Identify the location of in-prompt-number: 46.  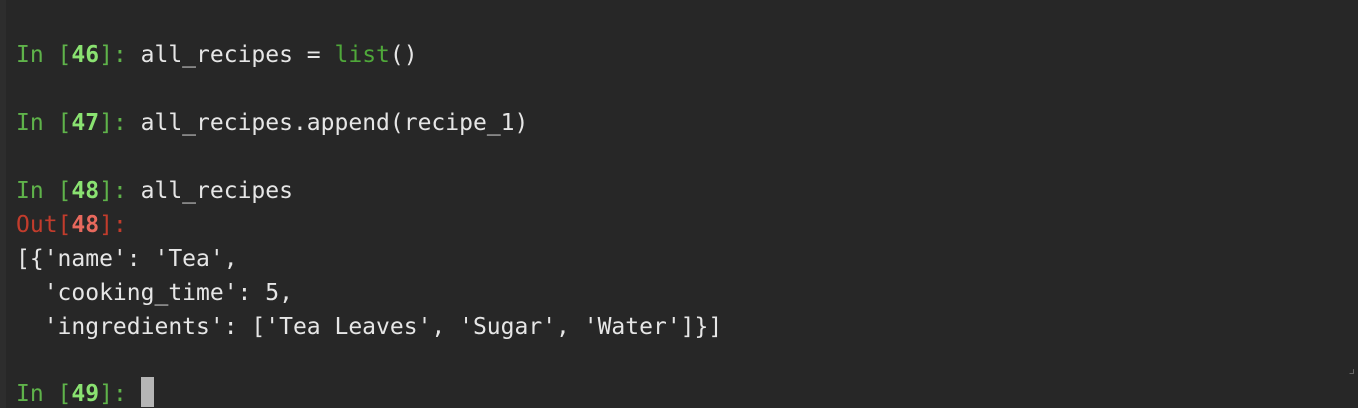
(85, 55).